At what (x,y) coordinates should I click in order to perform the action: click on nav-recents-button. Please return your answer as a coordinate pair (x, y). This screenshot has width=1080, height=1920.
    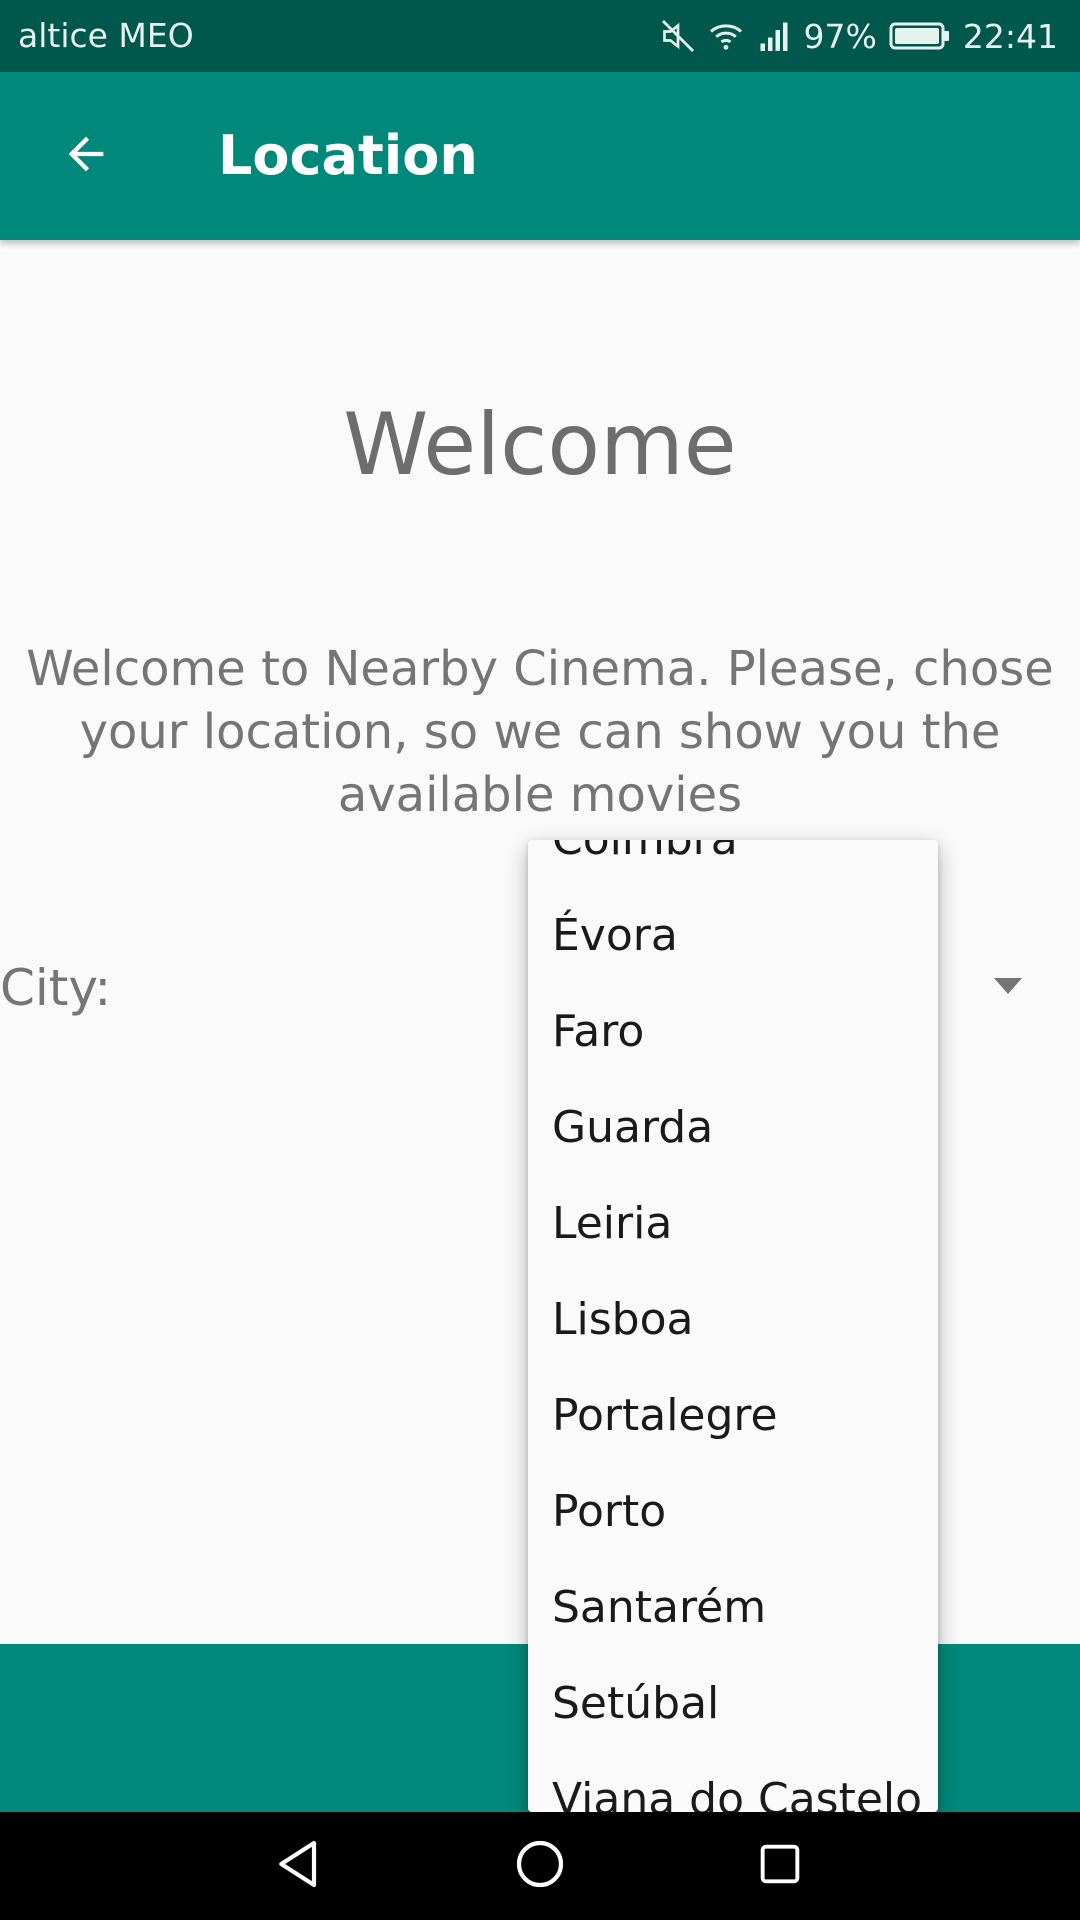
    Looking at the image, I should click on (780, 1866).